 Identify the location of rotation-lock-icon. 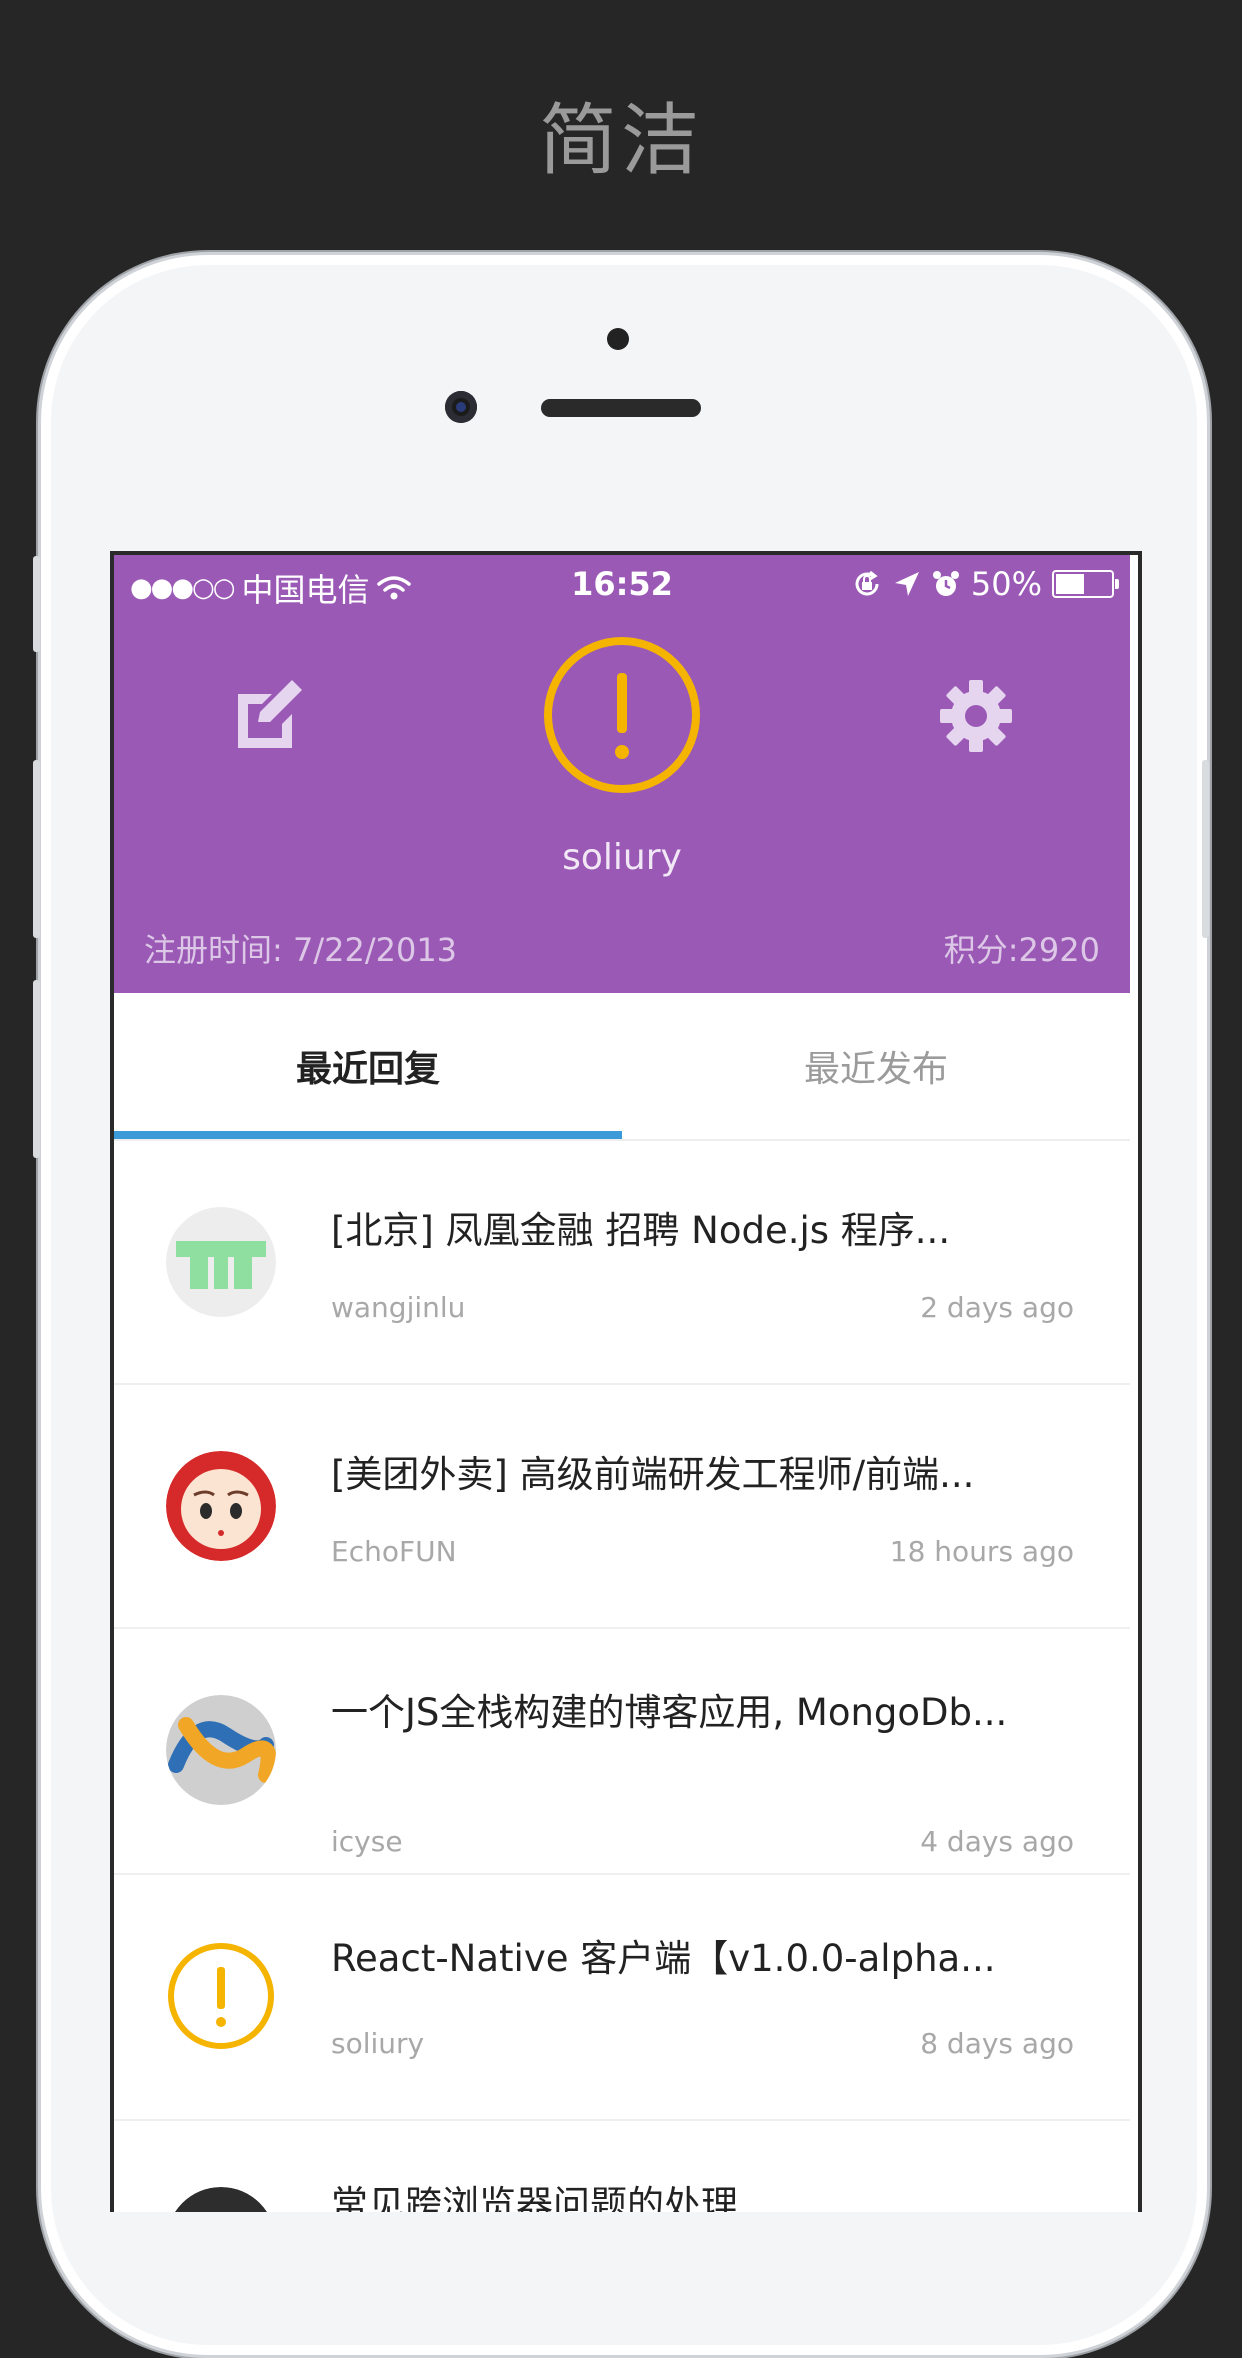
(867, 583).